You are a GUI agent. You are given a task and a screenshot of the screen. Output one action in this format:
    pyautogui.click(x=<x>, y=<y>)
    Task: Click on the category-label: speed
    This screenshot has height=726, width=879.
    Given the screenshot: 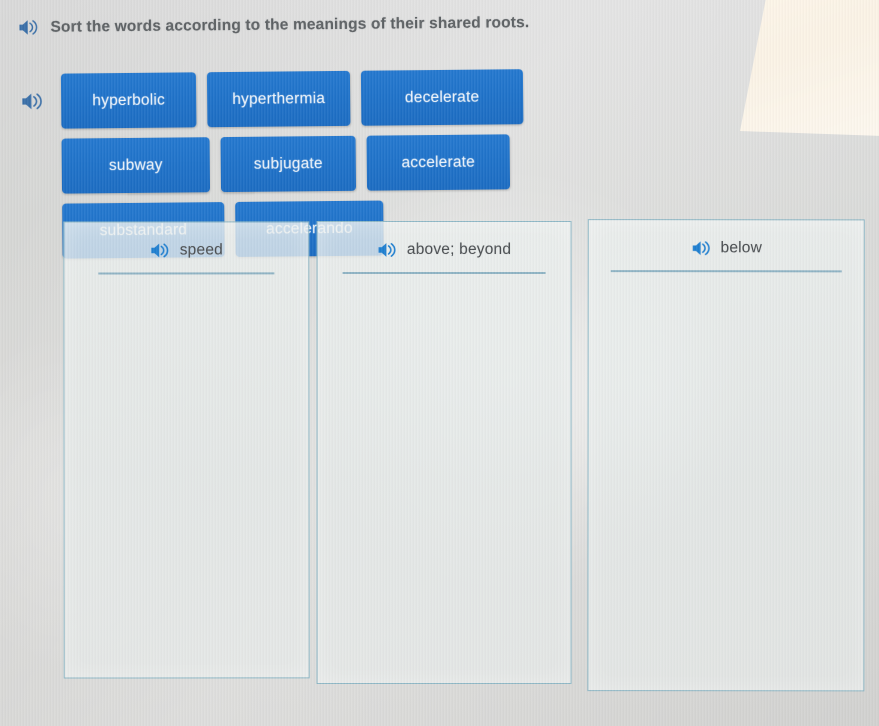 What is the action you would take?
    pyautogui.click(x=201, y=250)
    